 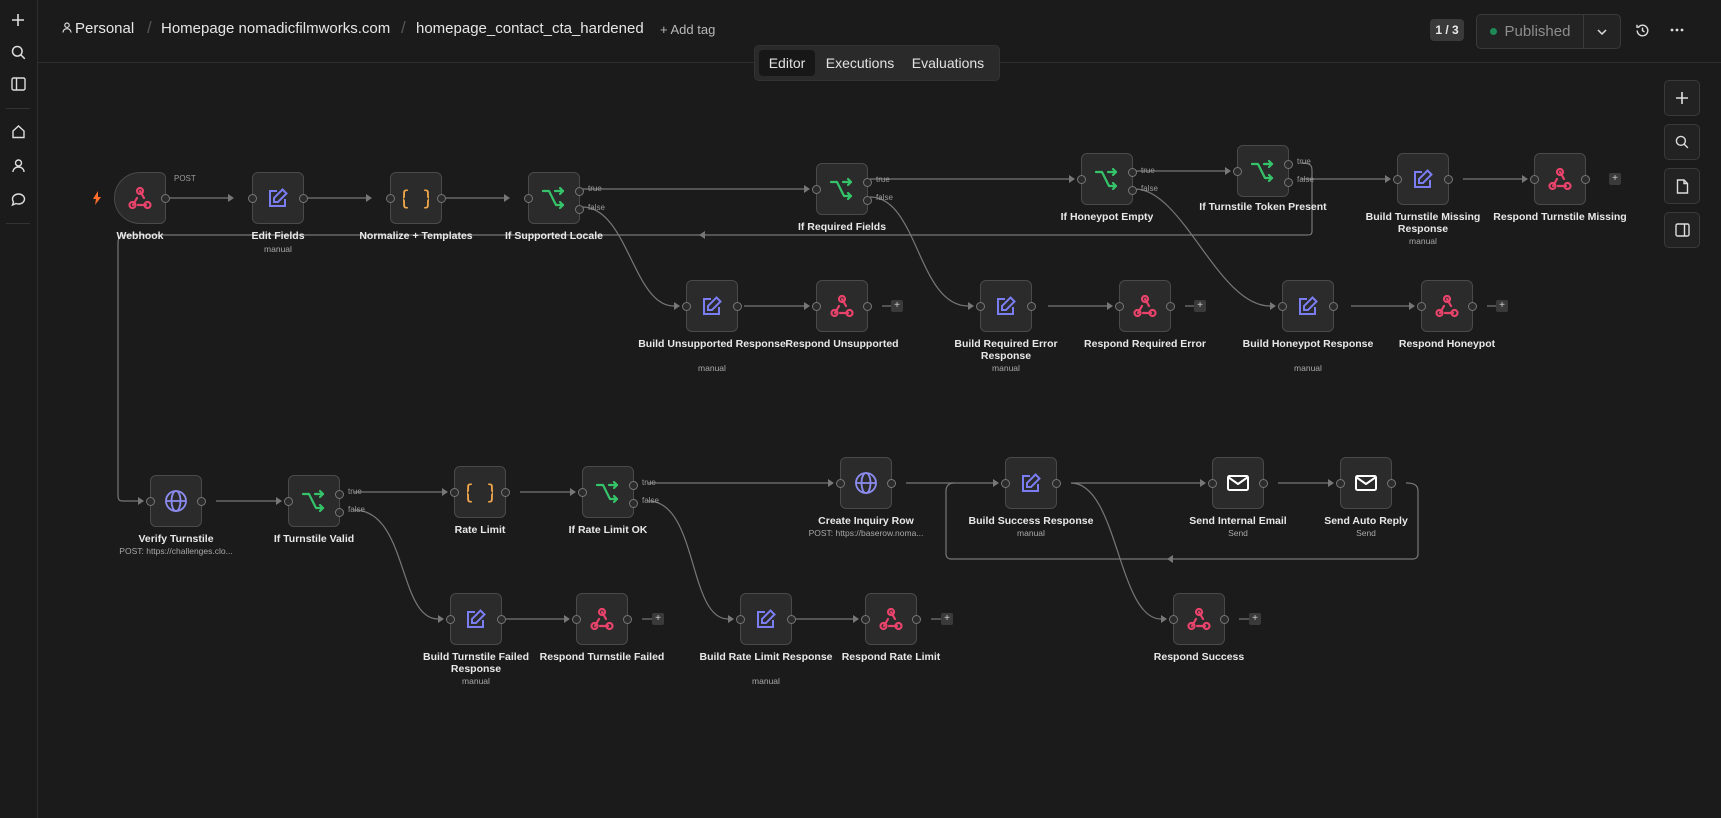 I want to click on node-webhook, so click(x=142, y=198).